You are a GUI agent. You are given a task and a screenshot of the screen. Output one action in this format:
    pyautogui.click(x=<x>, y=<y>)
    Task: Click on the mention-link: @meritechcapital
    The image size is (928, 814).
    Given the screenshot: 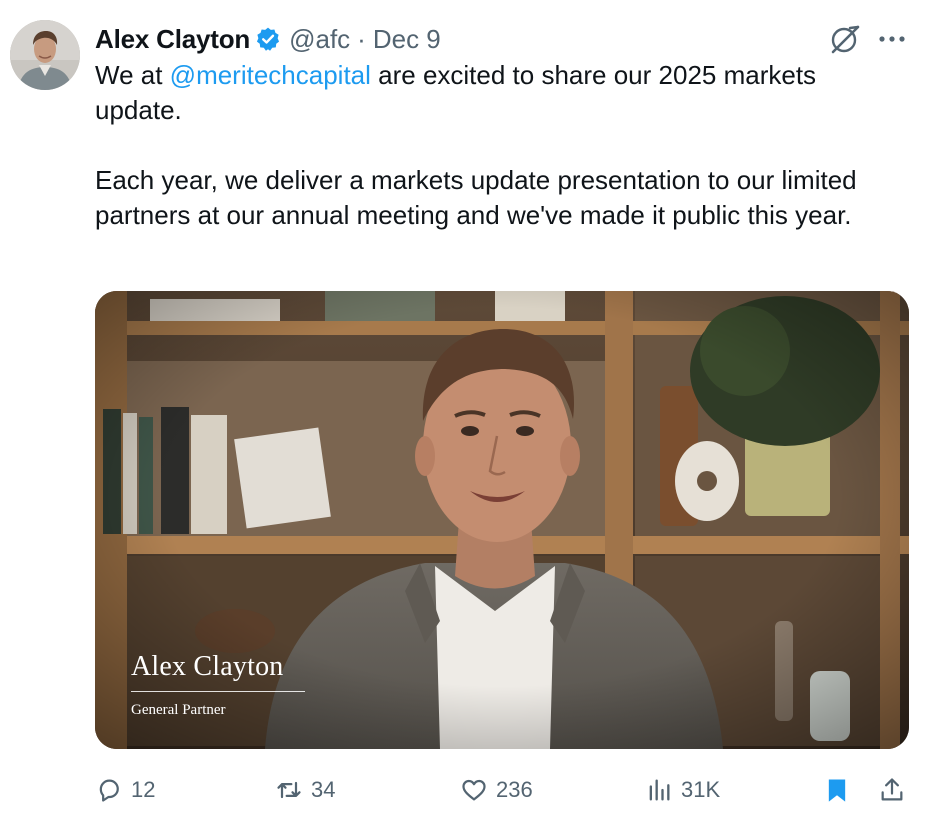 What is the action you would take?
    pyautogui.click(x=270, y=75)
    